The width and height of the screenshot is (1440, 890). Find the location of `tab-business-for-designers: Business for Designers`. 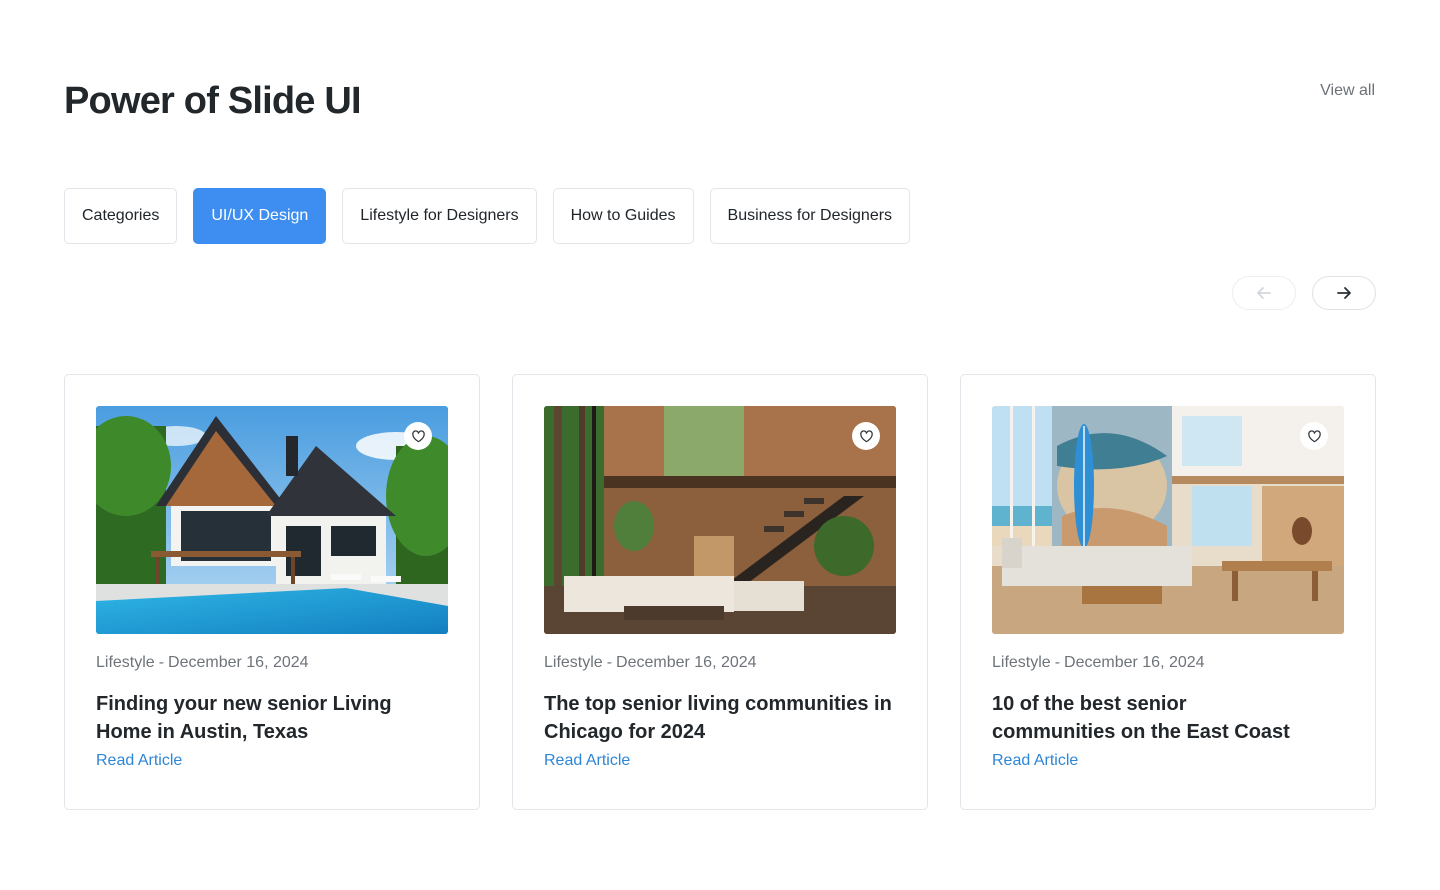

tab-business-for-designers: Business for Designers is located at coordinates (810, 216).